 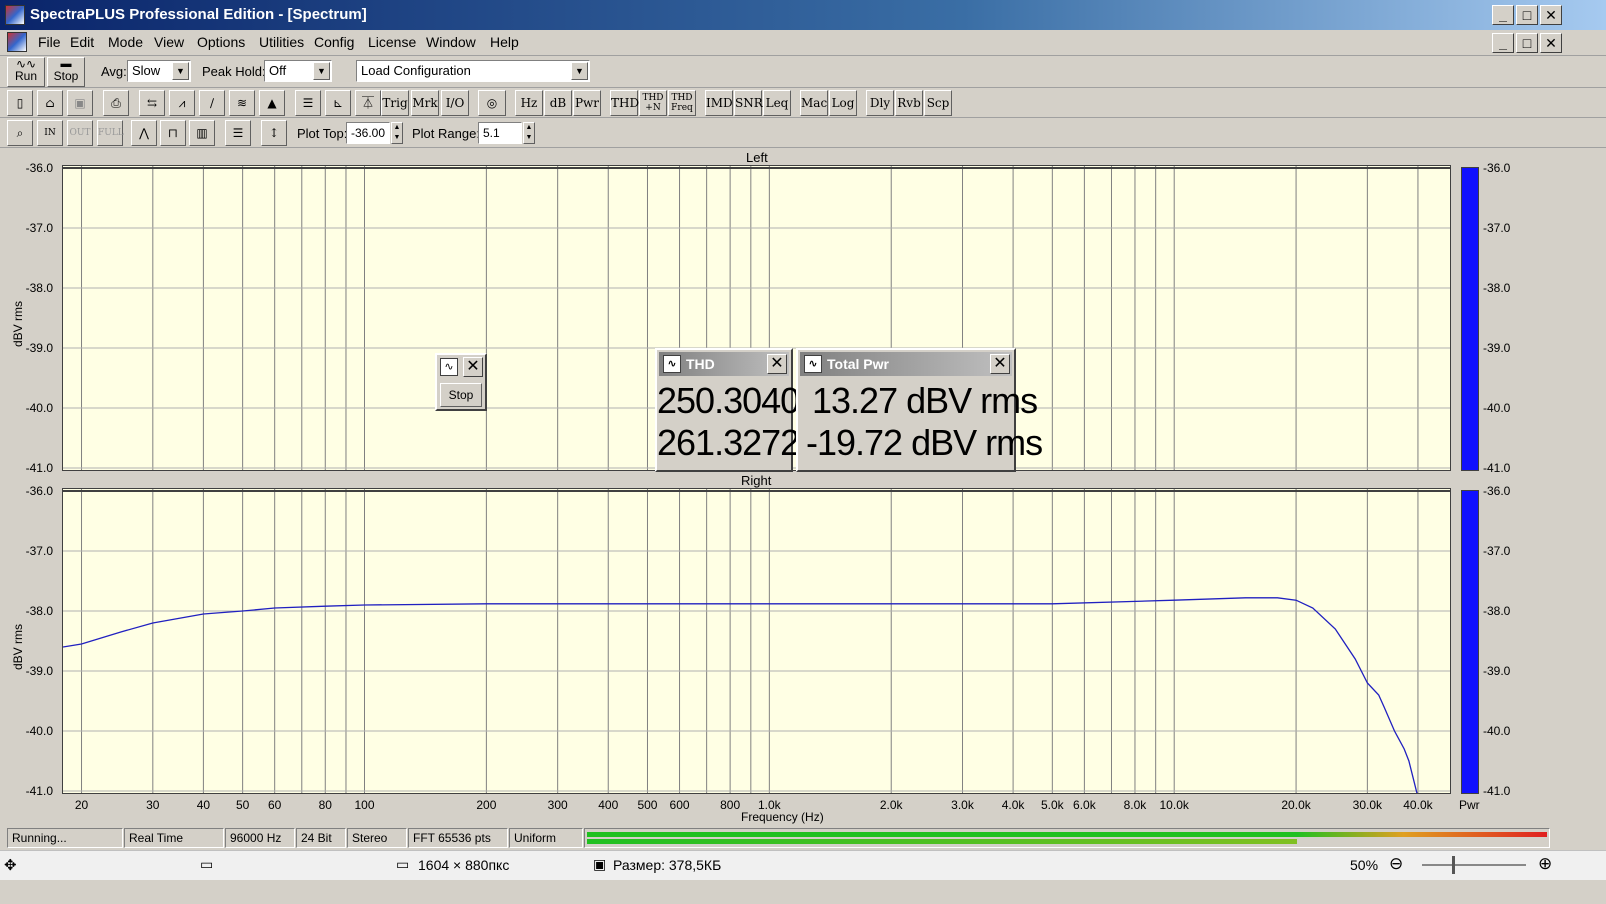 I want to click on zoom-in-icon: ⊕, so click(x=1545, y=864).